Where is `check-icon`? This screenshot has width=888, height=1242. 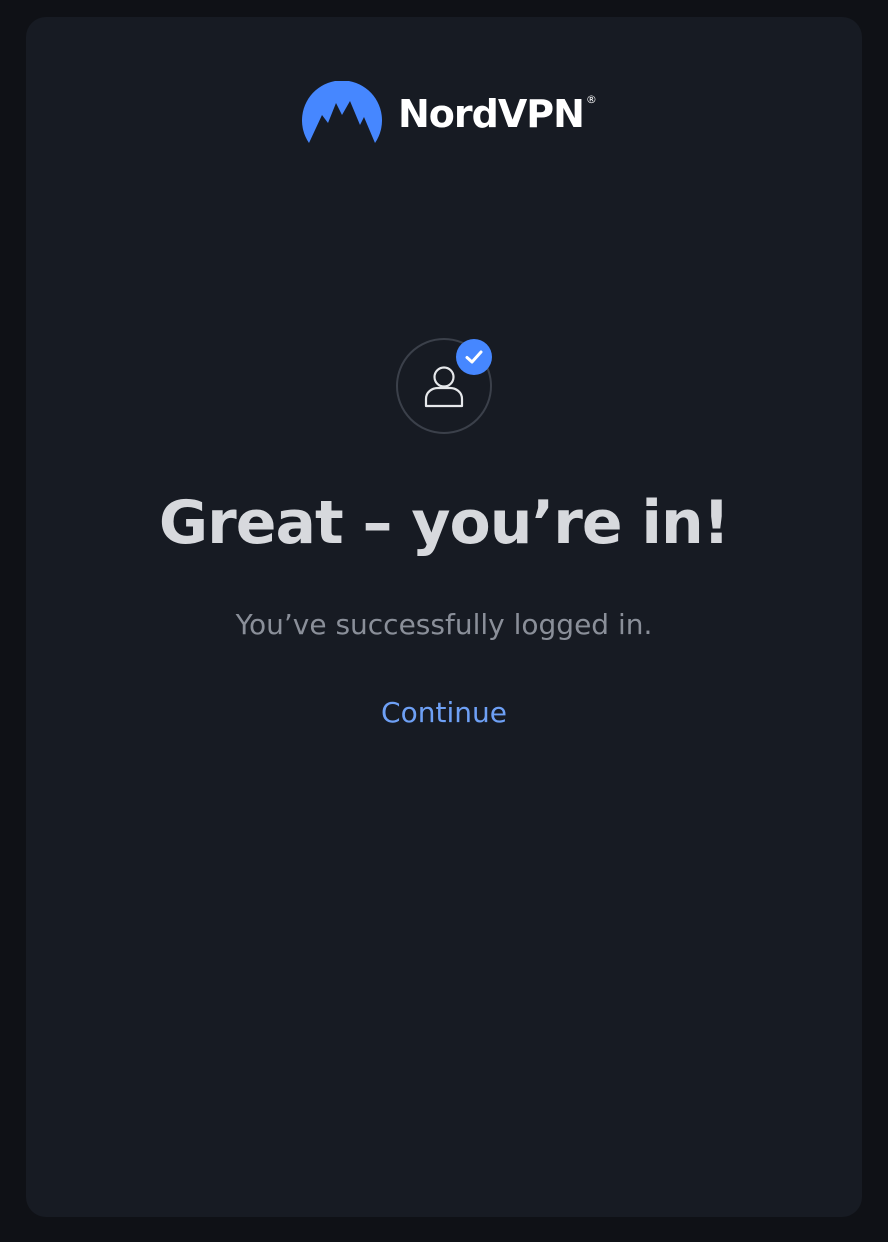 check-icon is located at coordinates (474, 357).